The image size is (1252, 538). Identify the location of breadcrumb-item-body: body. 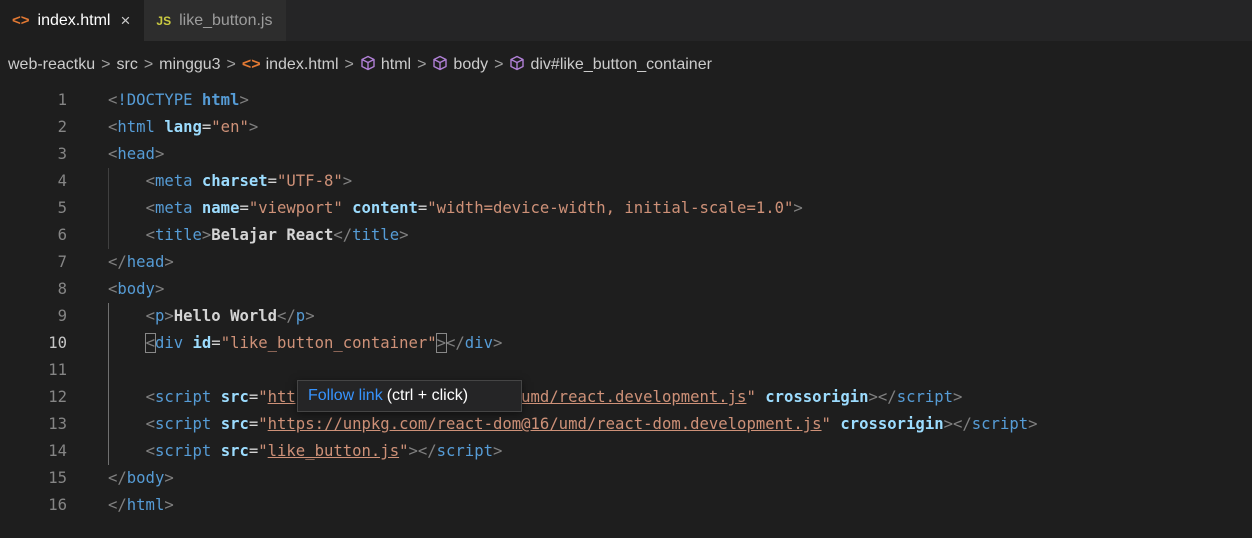
(470, 65).